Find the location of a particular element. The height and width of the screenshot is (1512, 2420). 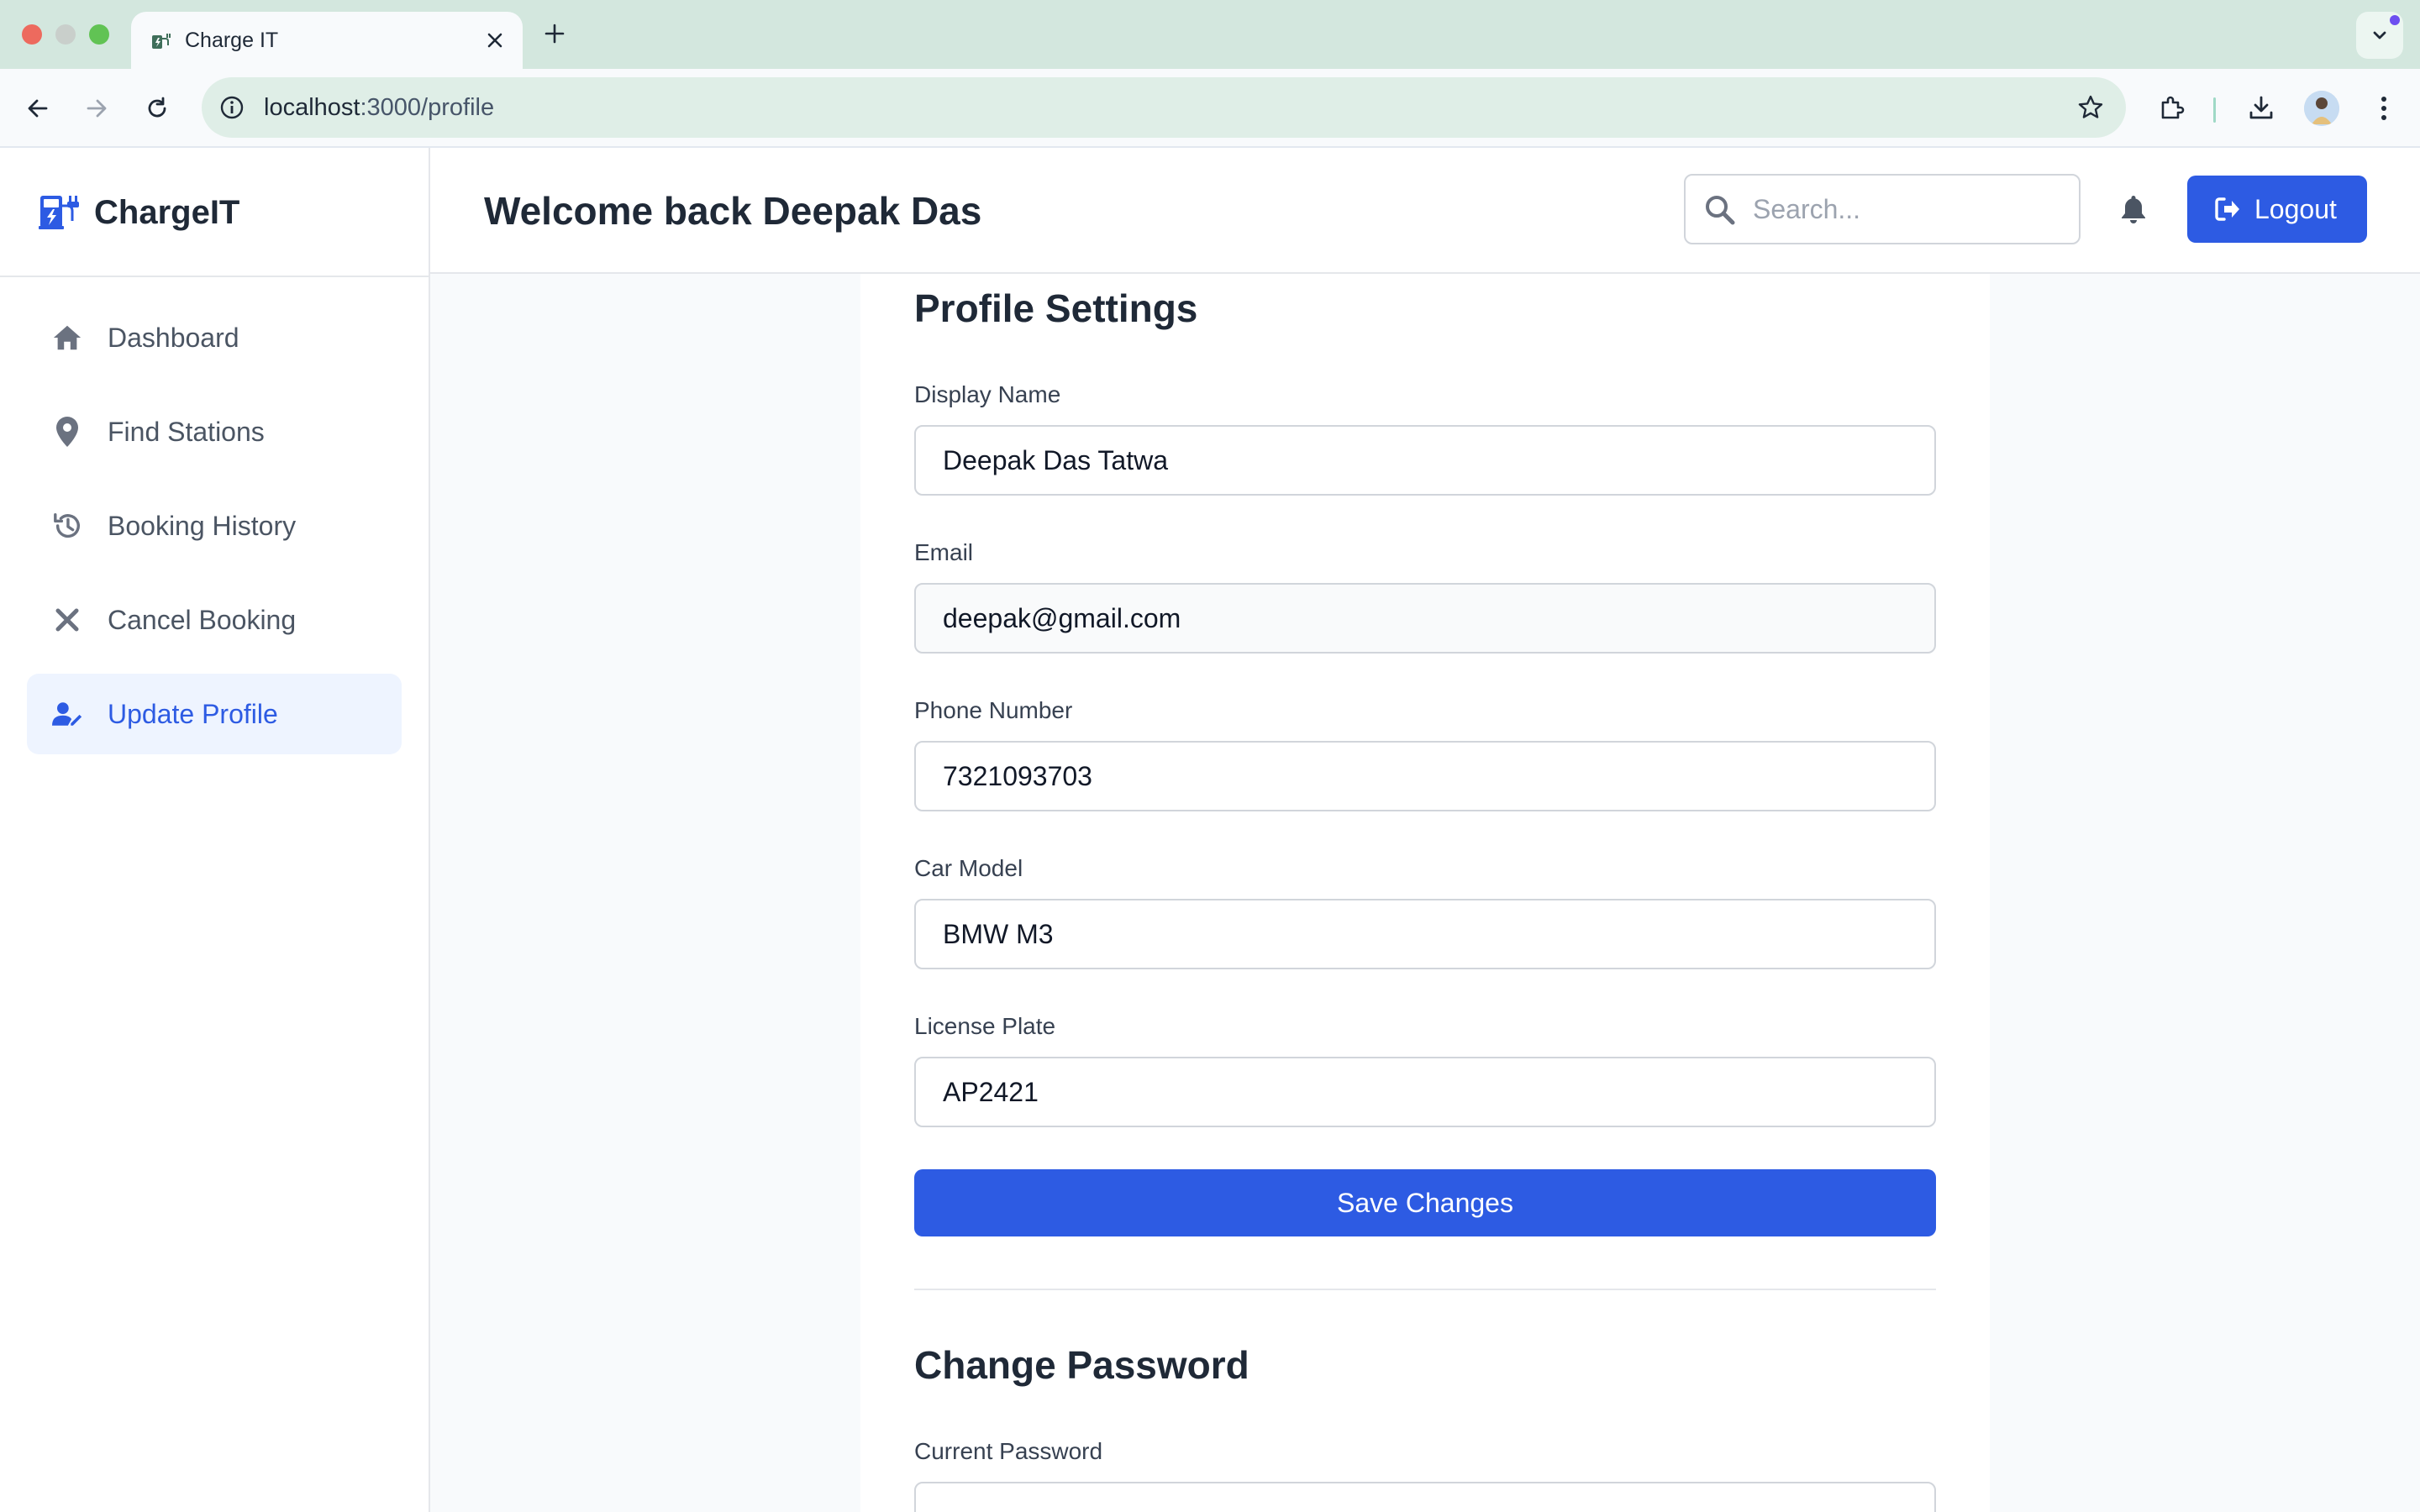

home-icon is located at coordinates (67, 338).